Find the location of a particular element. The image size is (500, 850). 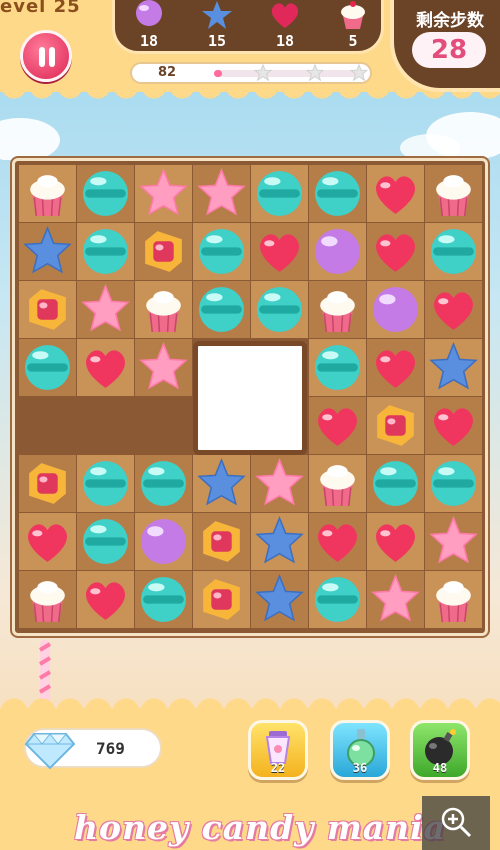

blue-star-icon is located at coordinates (217, 15).